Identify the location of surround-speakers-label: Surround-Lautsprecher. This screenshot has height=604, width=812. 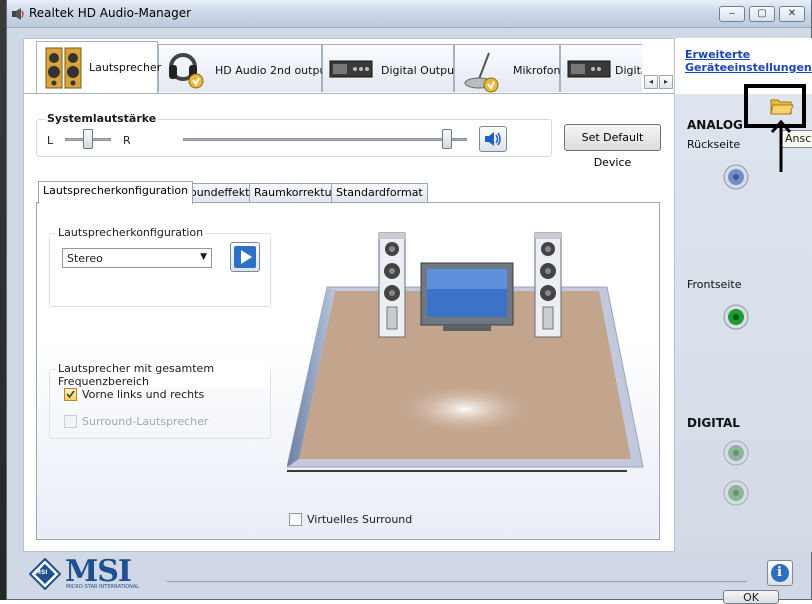
(145, 421).